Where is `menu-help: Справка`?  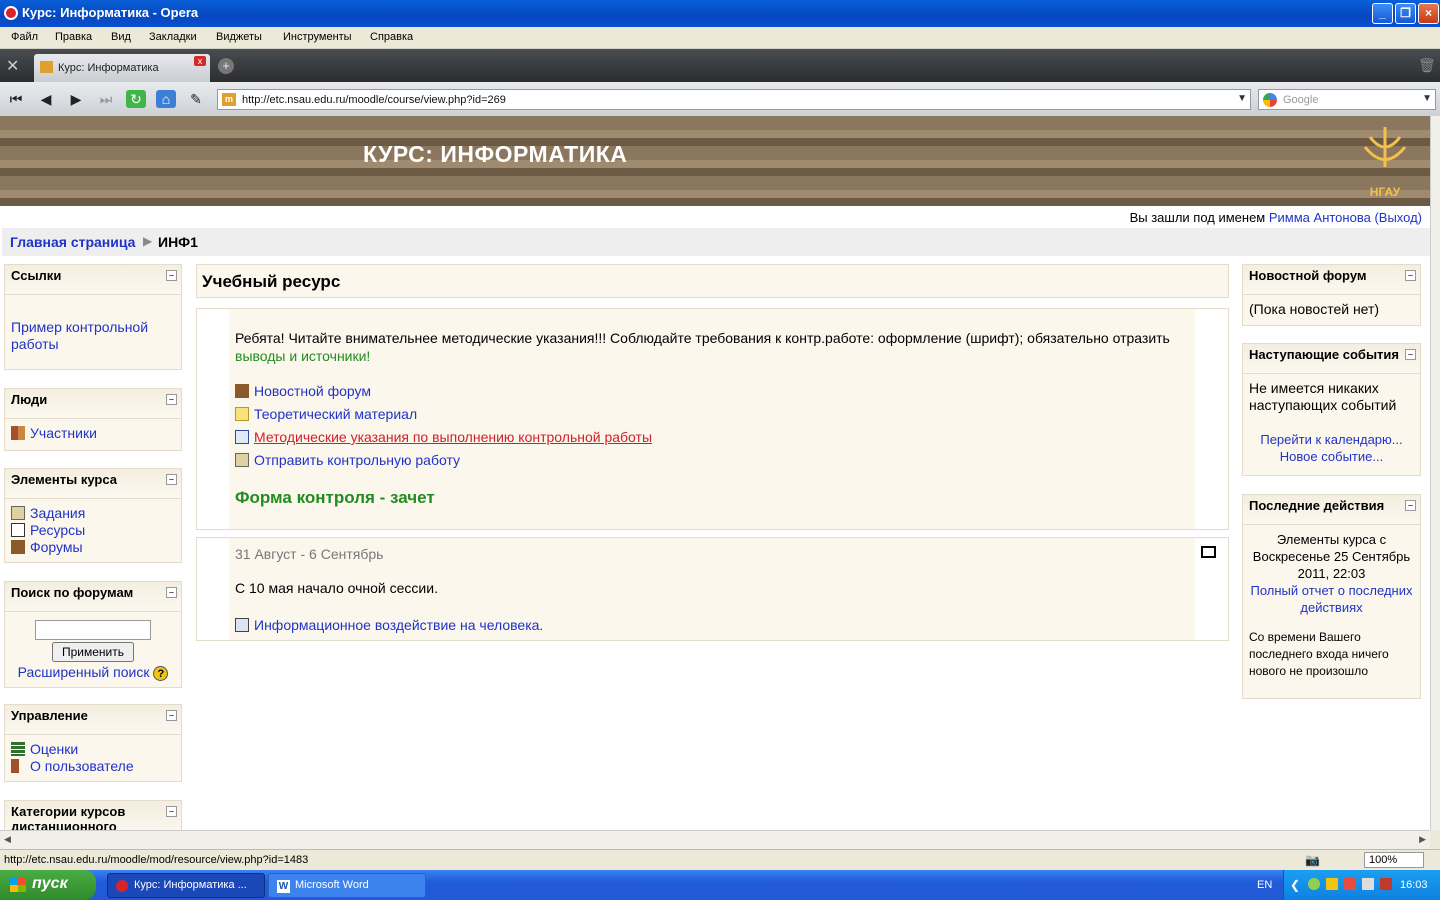
menu-help: Справка is located at coordinates (391, 37).